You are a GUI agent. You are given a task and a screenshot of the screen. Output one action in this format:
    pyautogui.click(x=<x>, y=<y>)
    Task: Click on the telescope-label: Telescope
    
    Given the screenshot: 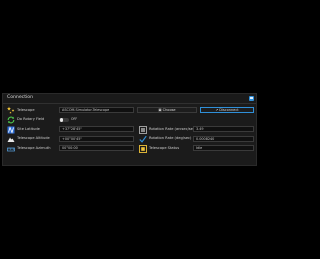 What is the action you would take?
    pyautogui.click(x=26, y=109)
    